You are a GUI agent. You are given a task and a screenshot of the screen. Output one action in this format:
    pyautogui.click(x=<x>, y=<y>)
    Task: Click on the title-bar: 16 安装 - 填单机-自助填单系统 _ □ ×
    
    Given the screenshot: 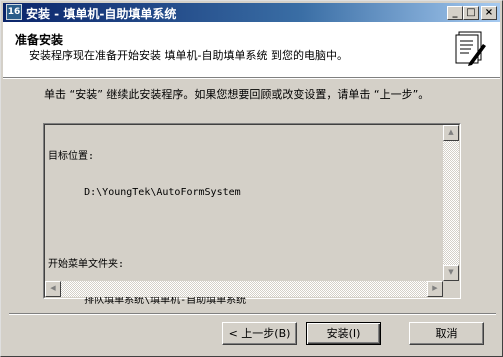 What is the action you would take?
    pyautogui.click(x=251, y=12)
    